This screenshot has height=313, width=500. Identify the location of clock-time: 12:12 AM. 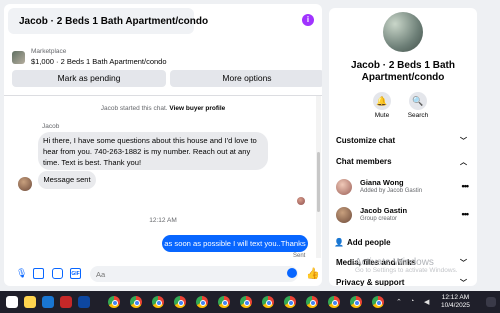
(455, 297).